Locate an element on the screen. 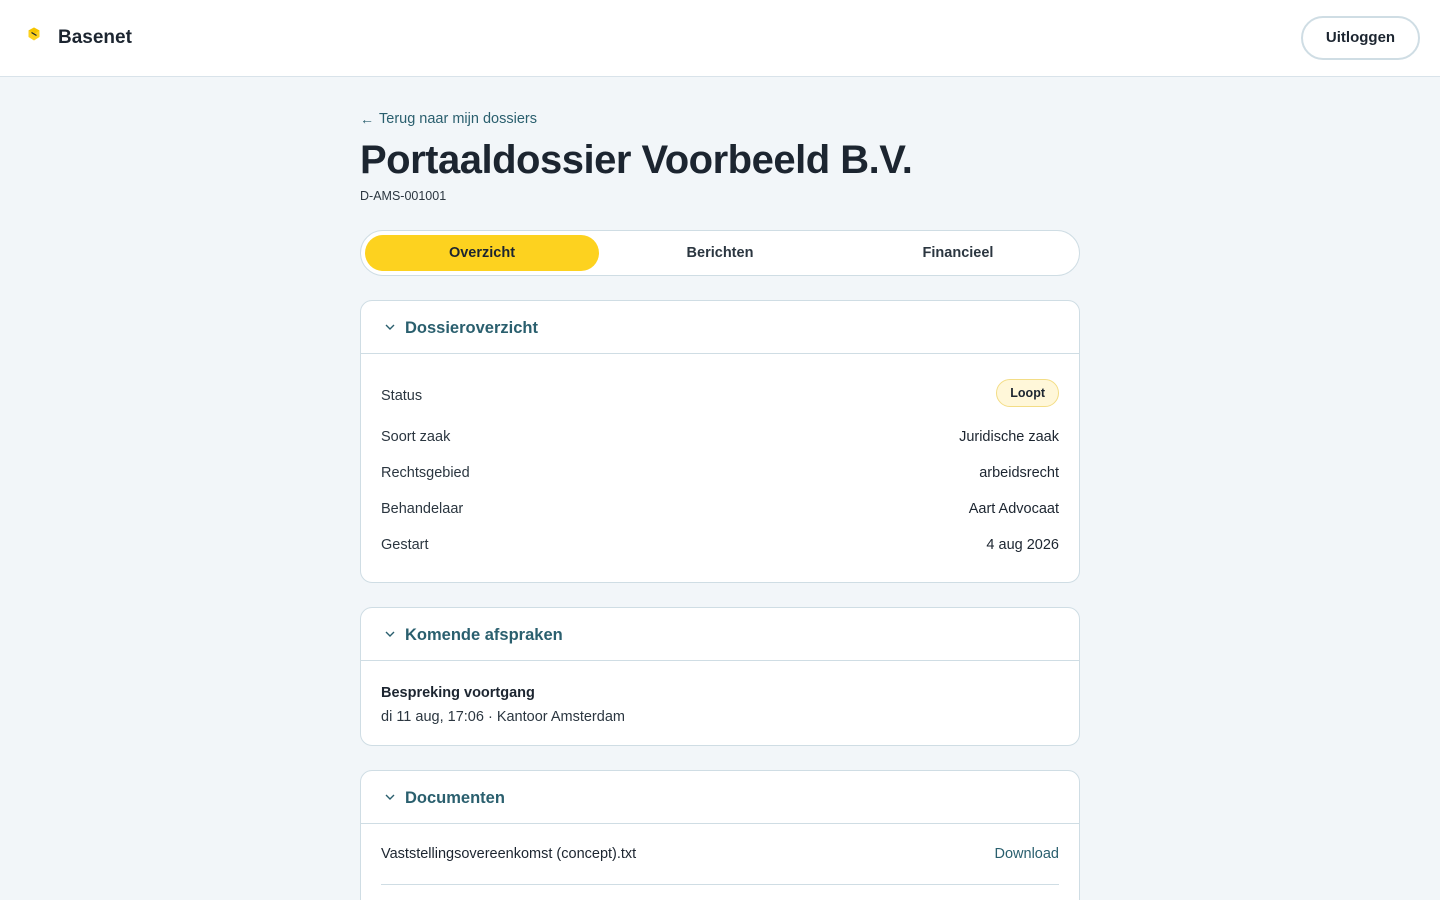 This screenshot has width=1440, height=900. detail-row: Soort zaak Juridische zaak is located at coordinates (720, 437).